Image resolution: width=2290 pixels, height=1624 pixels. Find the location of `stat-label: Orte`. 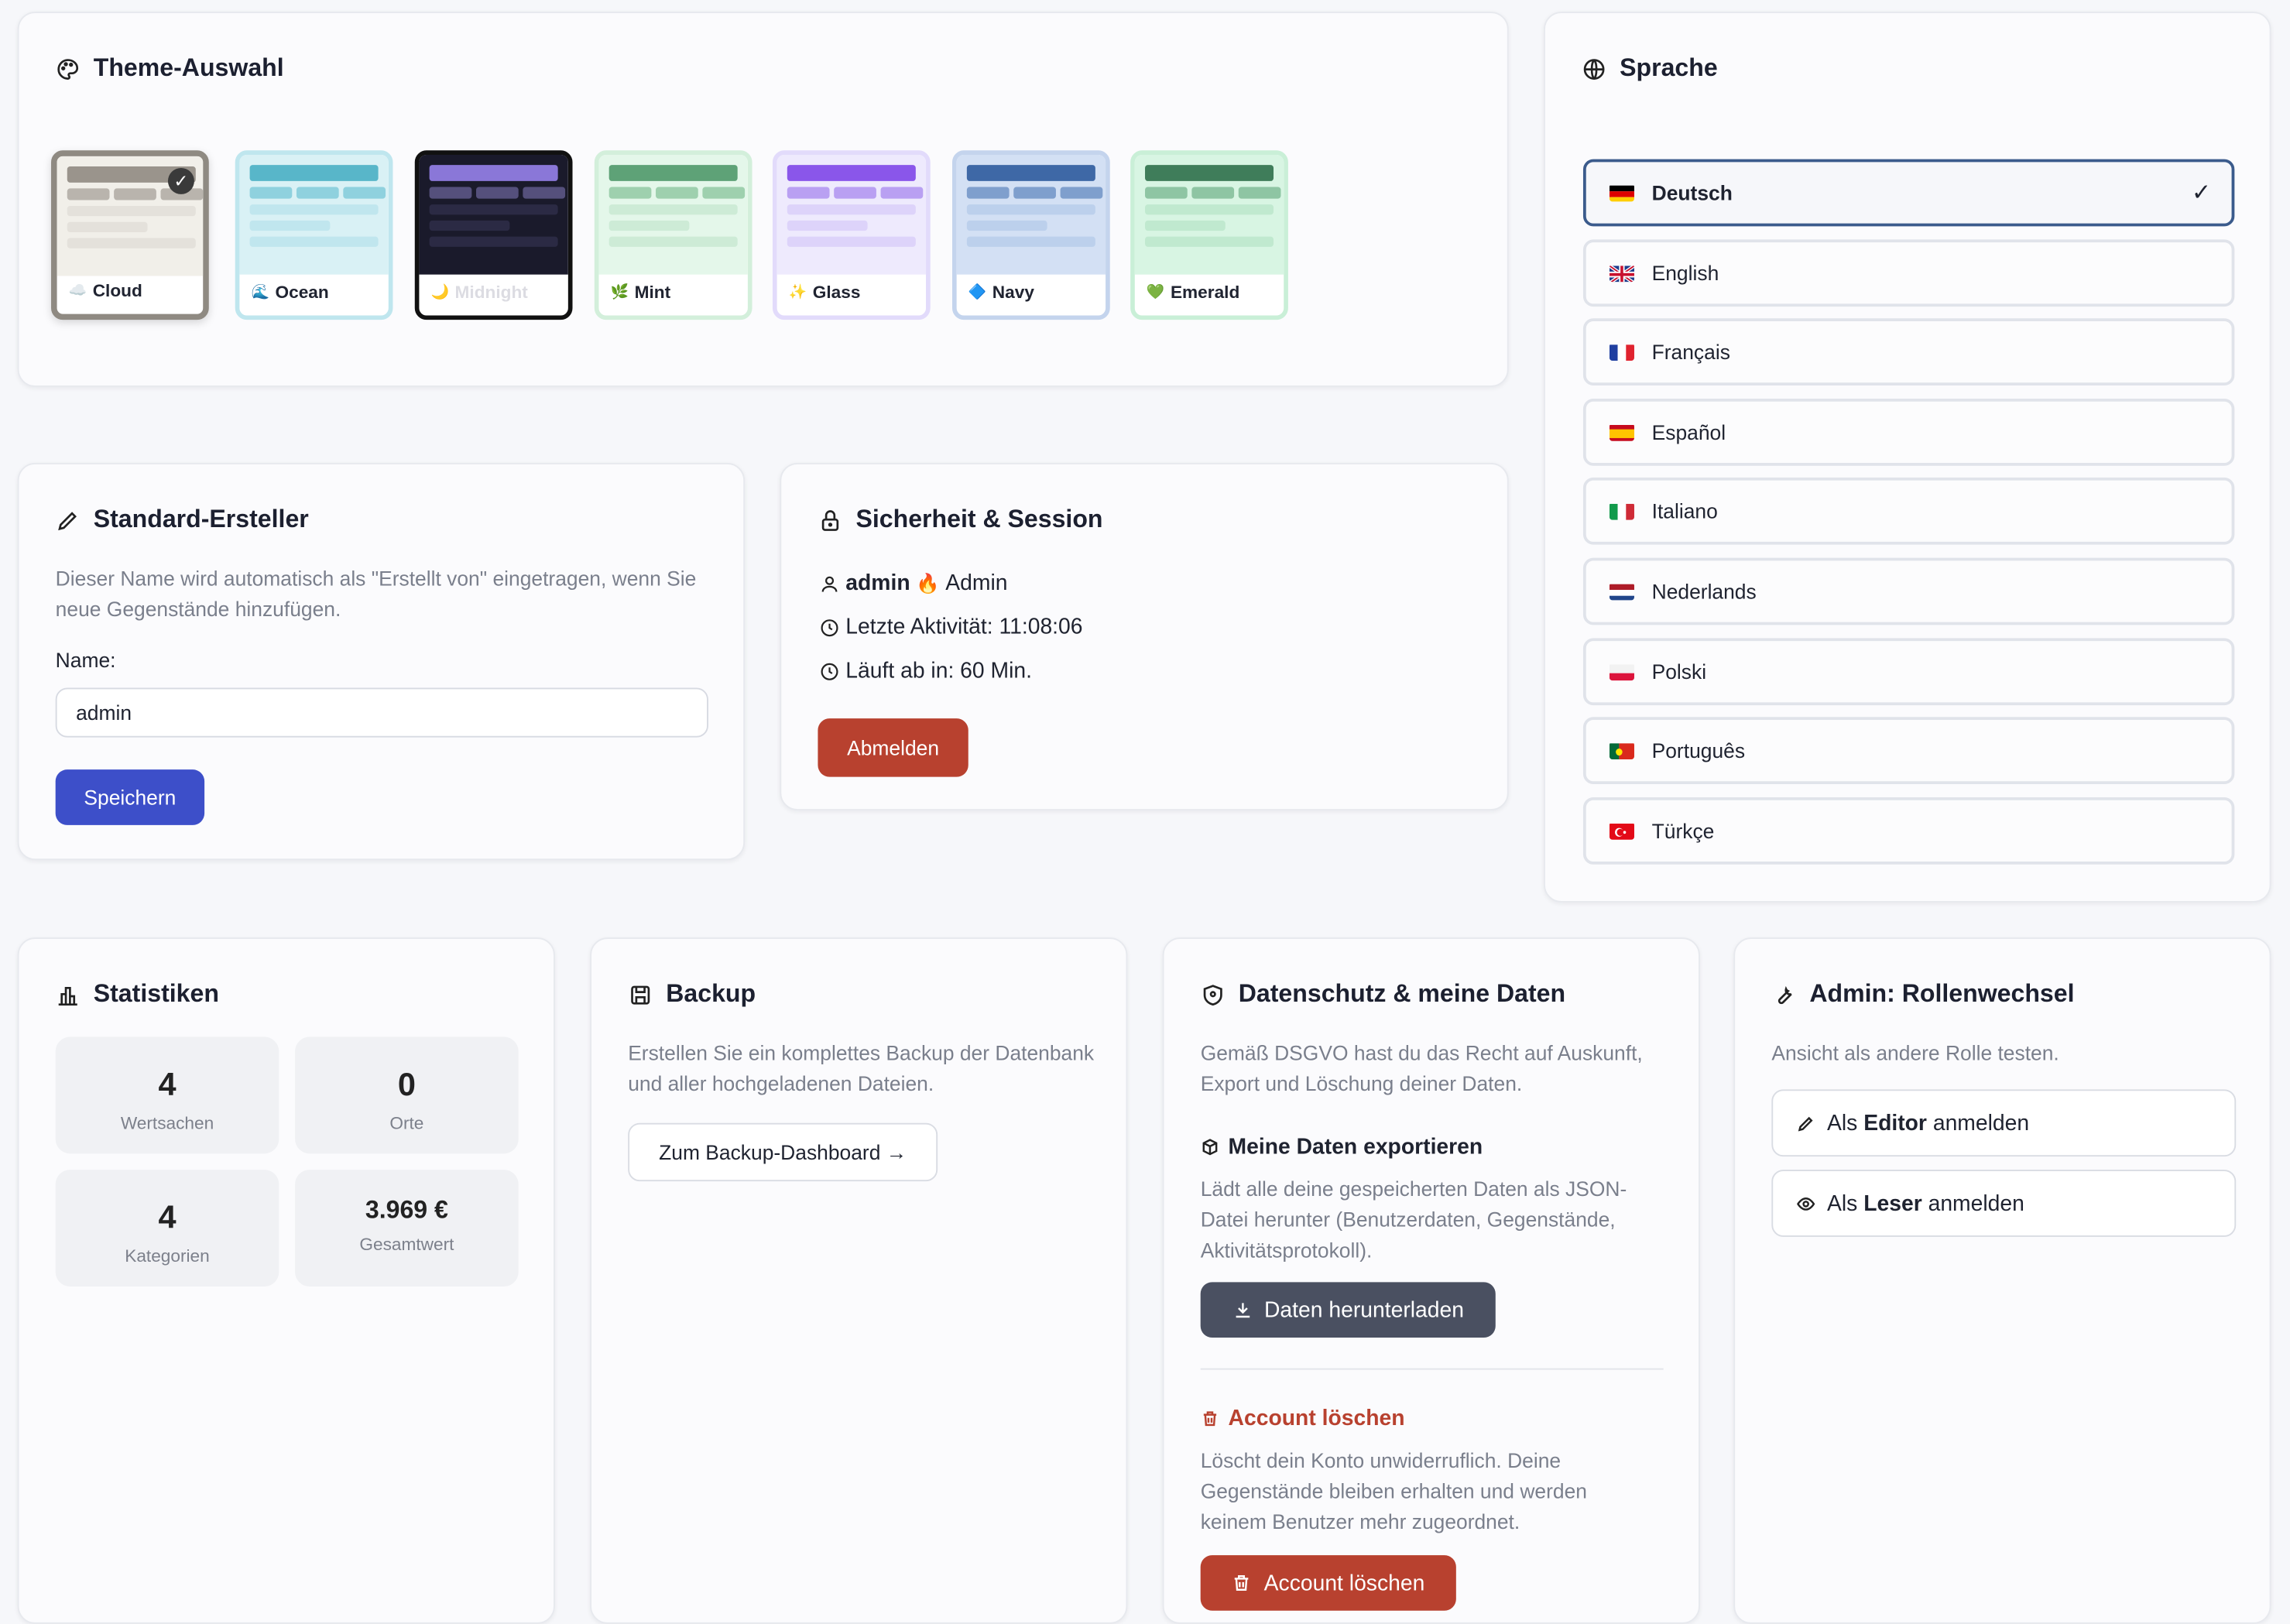

stat-label: Orte is located at coordinates (407, 1122).